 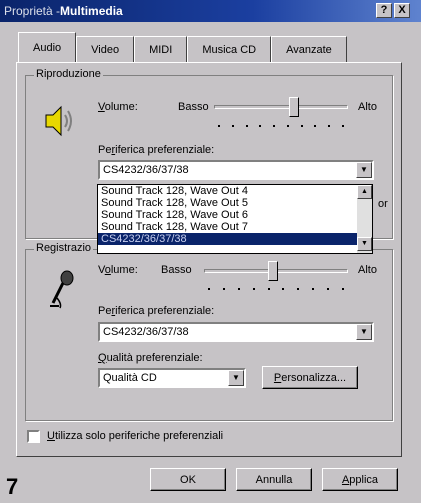 What do you see at coordinates (281, 107) in the screenshot?
I see `playback-volume-track` at bounding box center [281, 107].